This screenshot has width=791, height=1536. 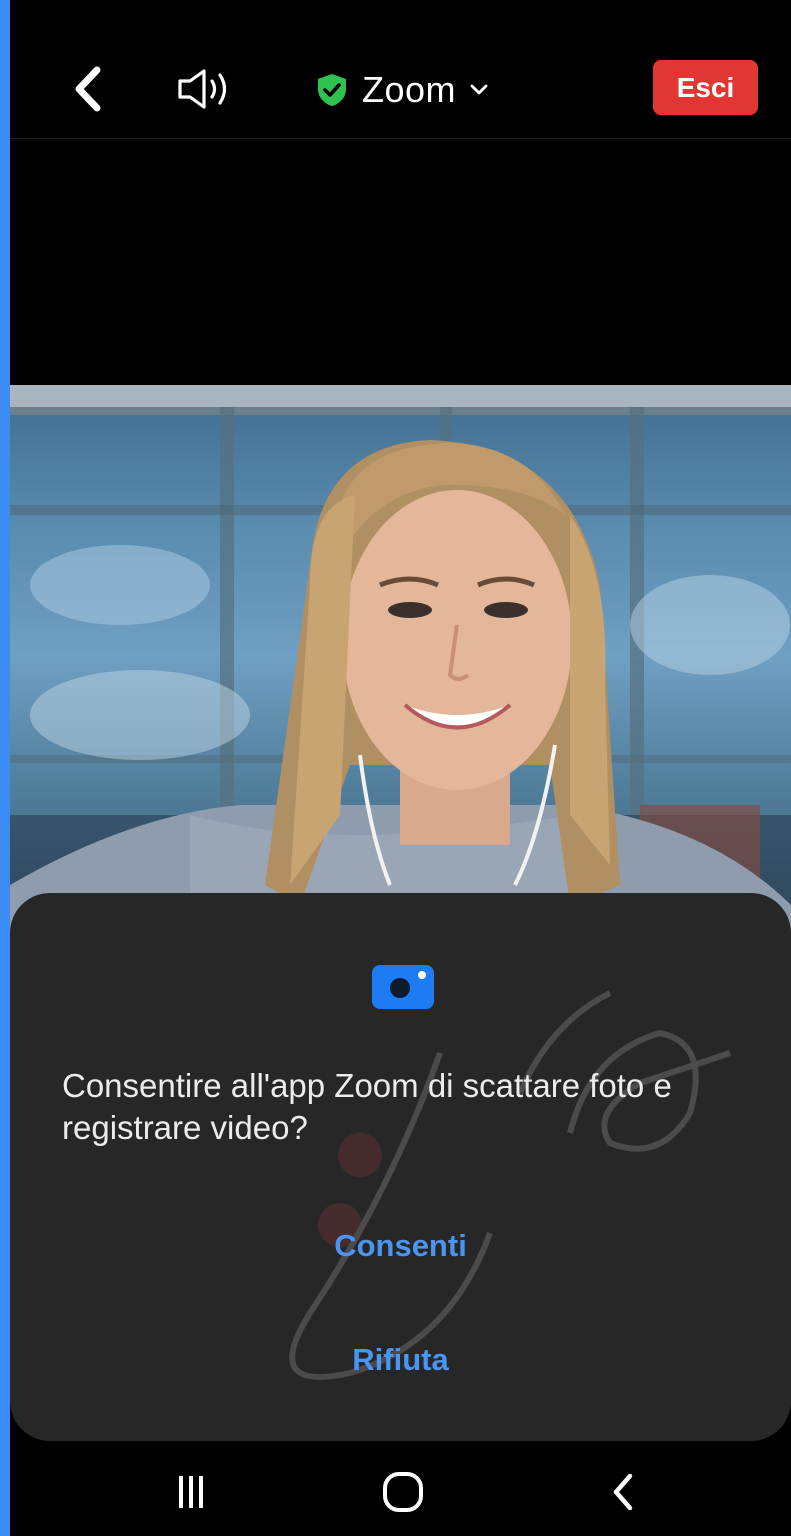 What do you see at coordinates (400, 1246) in the screenshot?
I see `allow-button: Consenti` at bounding box center [400, 1246].